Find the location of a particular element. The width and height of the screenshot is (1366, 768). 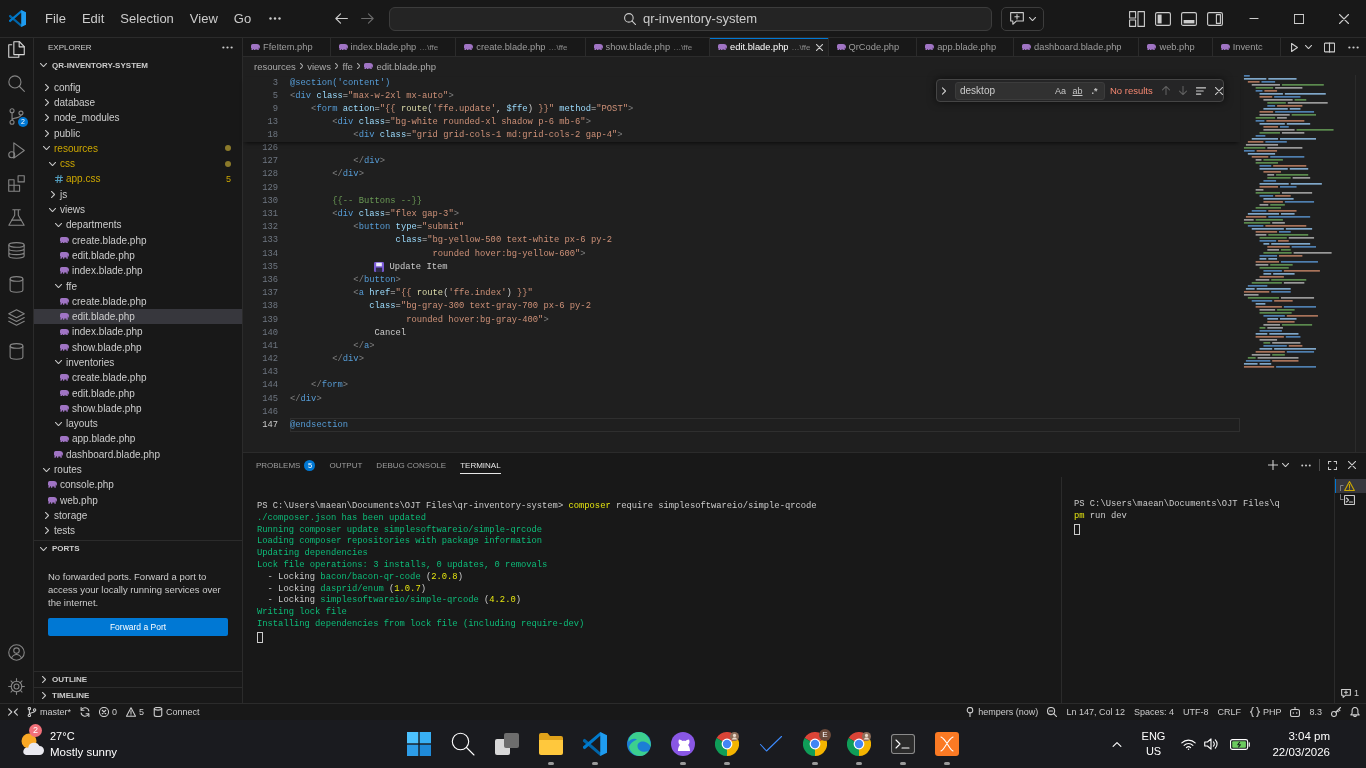

status-item: 0 is located at coordinates (108, 712).